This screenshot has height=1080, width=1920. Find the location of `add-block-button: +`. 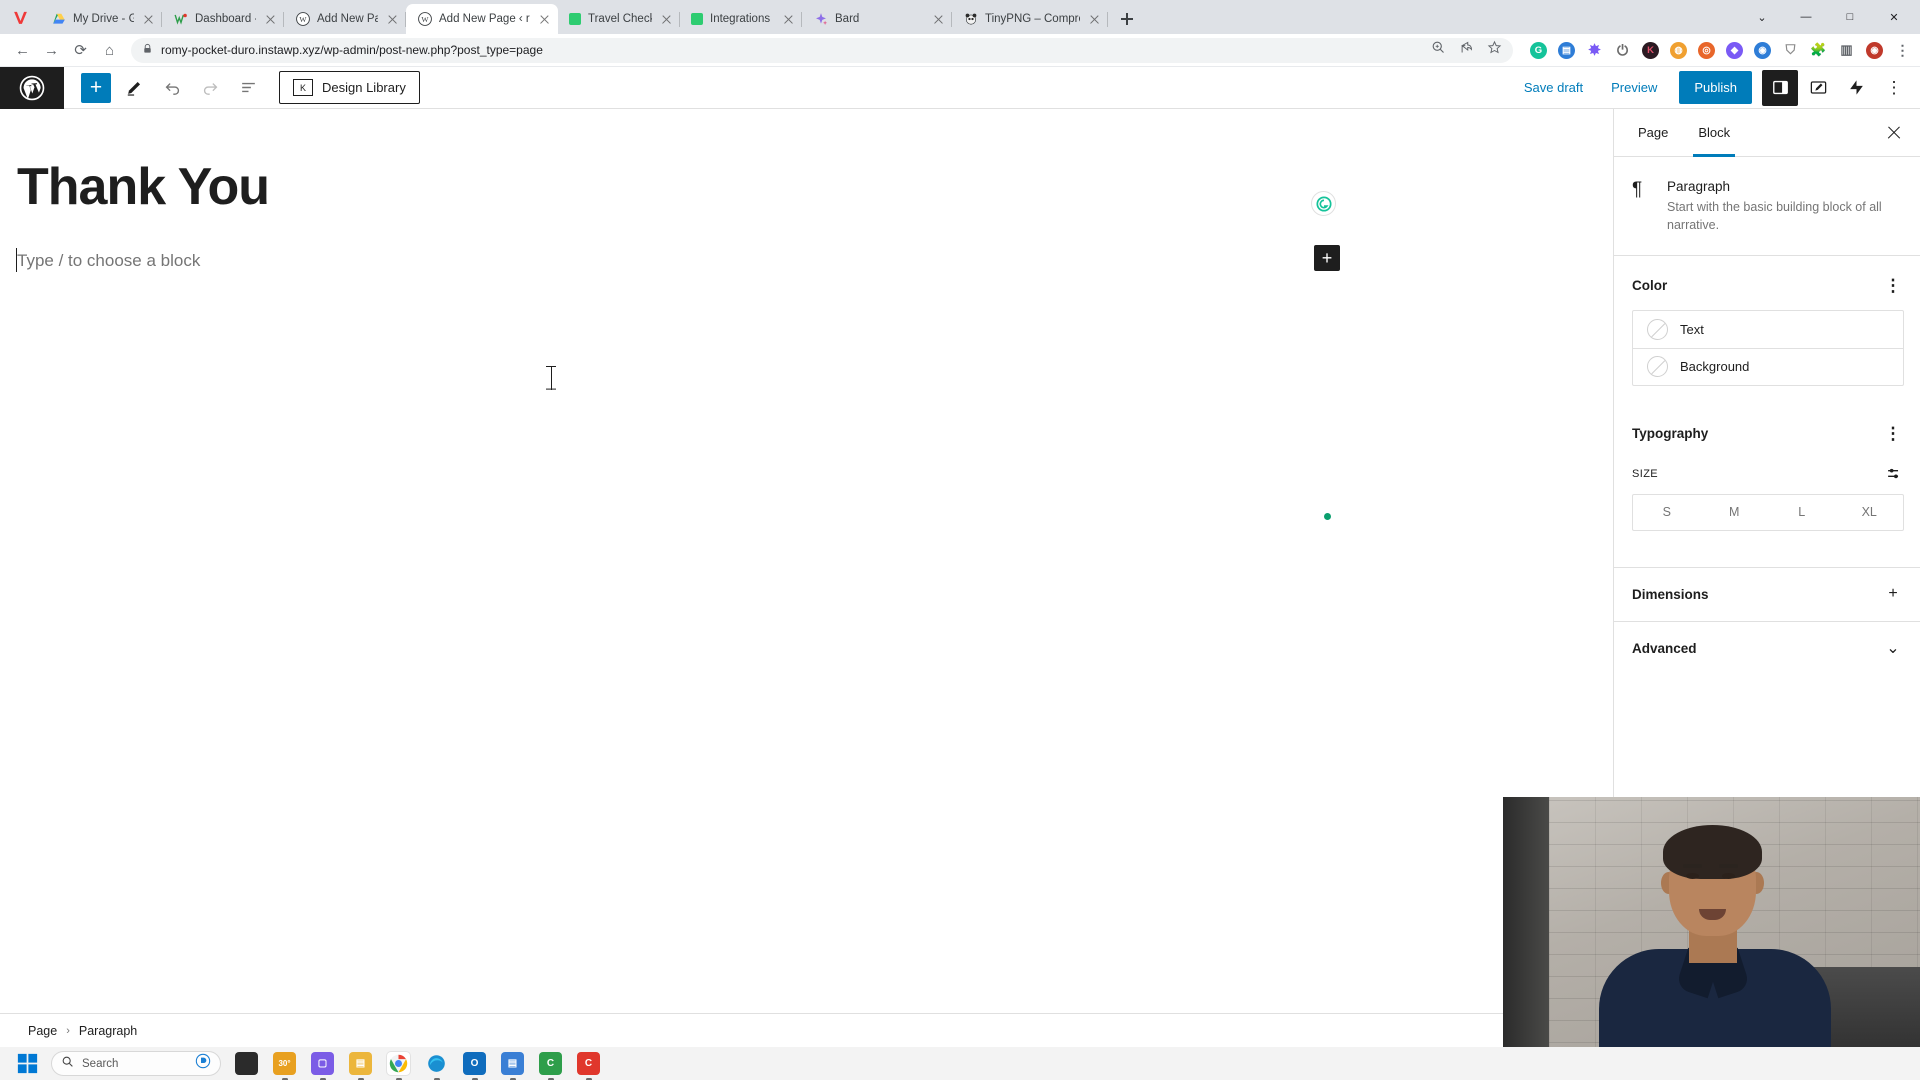

add-block-button: + is located at coordinates (96, 87).